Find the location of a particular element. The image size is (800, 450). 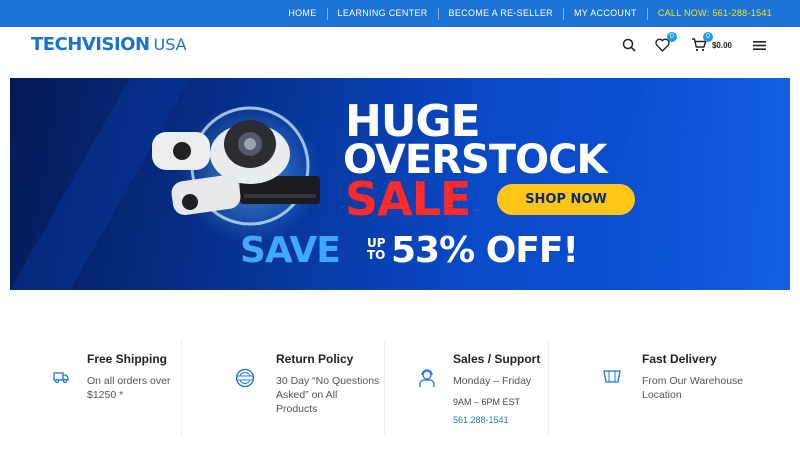

logo-sub-text: USA is located at coordinates (170, 44).